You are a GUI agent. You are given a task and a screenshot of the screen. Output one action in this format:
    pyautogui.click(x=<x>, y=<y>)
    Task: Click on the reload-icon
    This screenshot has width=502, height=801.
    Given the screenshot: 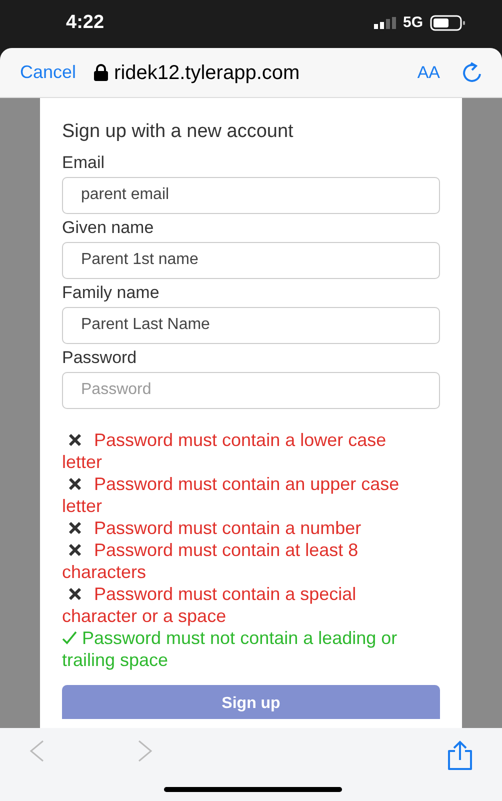 What is the action you would take?
    pyautogui.click(x=472, y=73)
    